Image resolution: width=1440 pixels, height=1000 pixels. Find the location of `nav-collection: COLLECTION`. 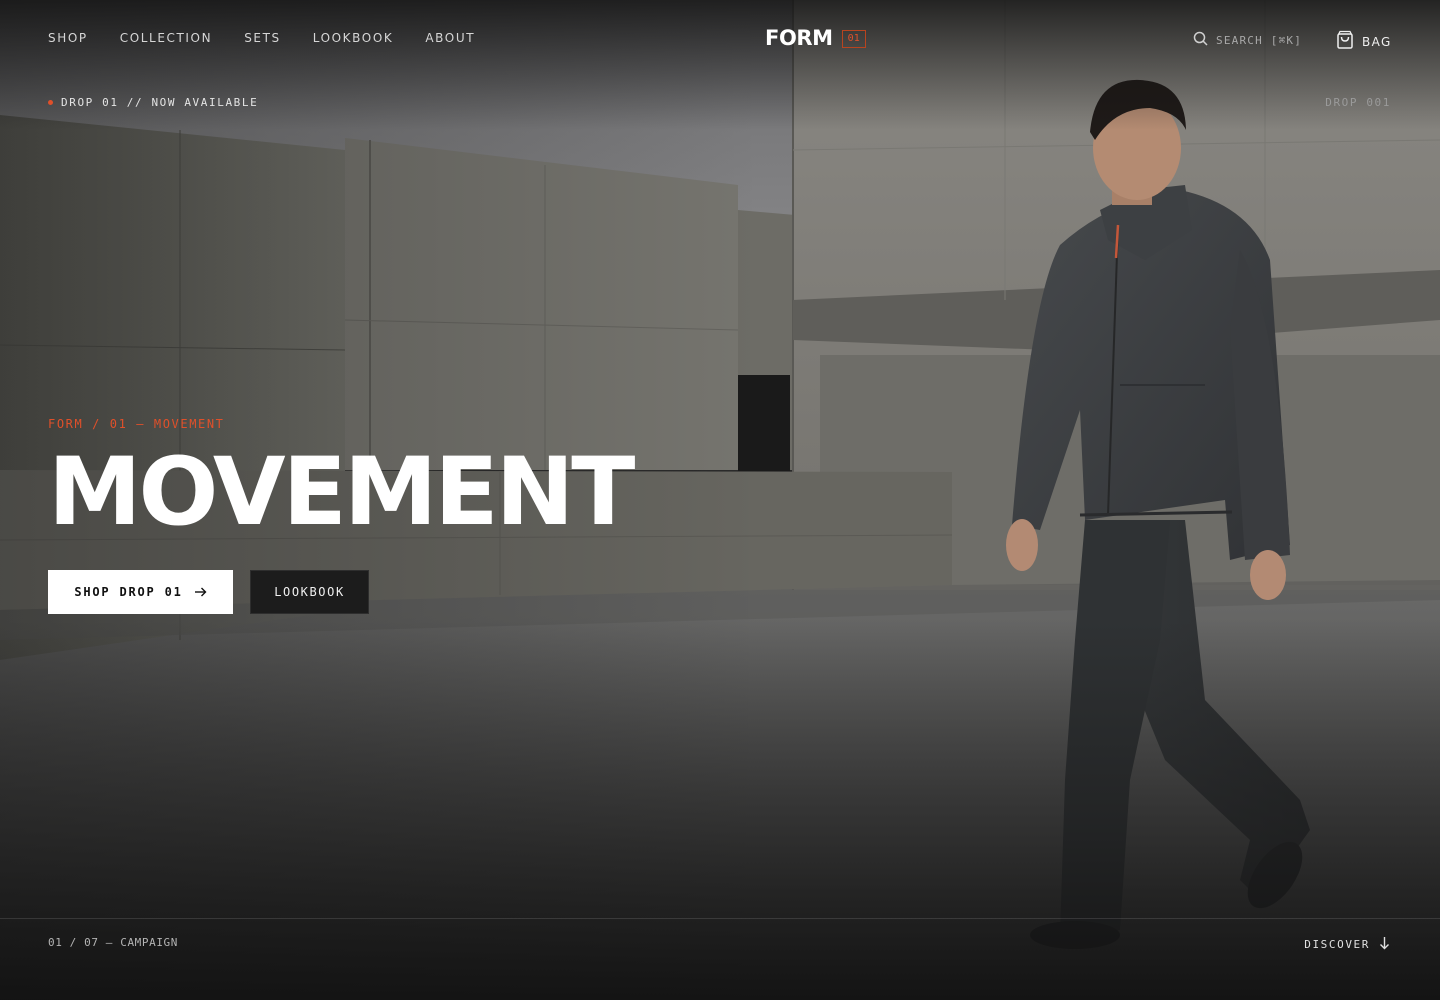

nav-collection: COLLECTION is located at coordinates (166, 38).